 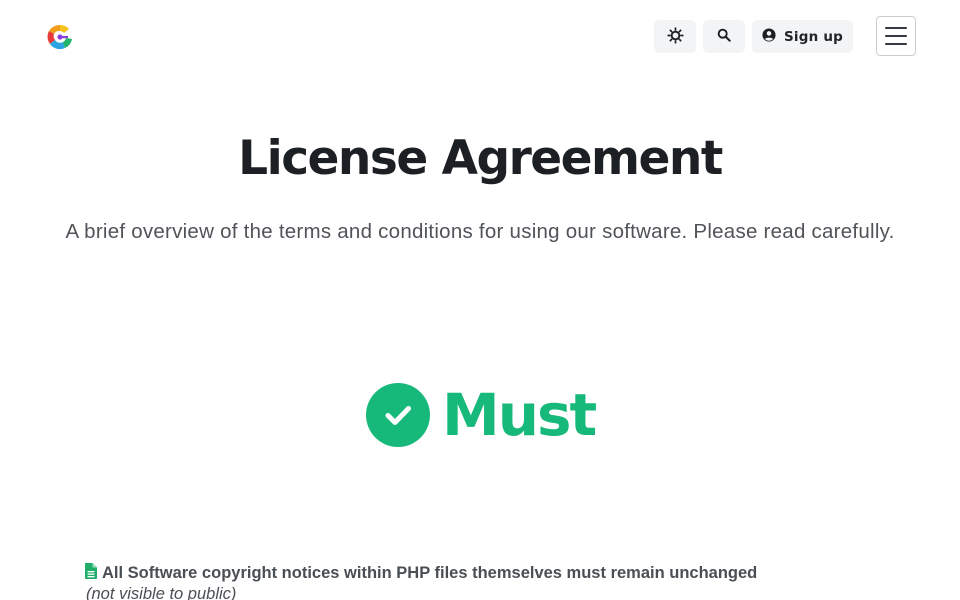 What do you see at coordinates (480, 158) in the screenshot?
I see `page-title: License Agreement` at bounding box center [480, 158].